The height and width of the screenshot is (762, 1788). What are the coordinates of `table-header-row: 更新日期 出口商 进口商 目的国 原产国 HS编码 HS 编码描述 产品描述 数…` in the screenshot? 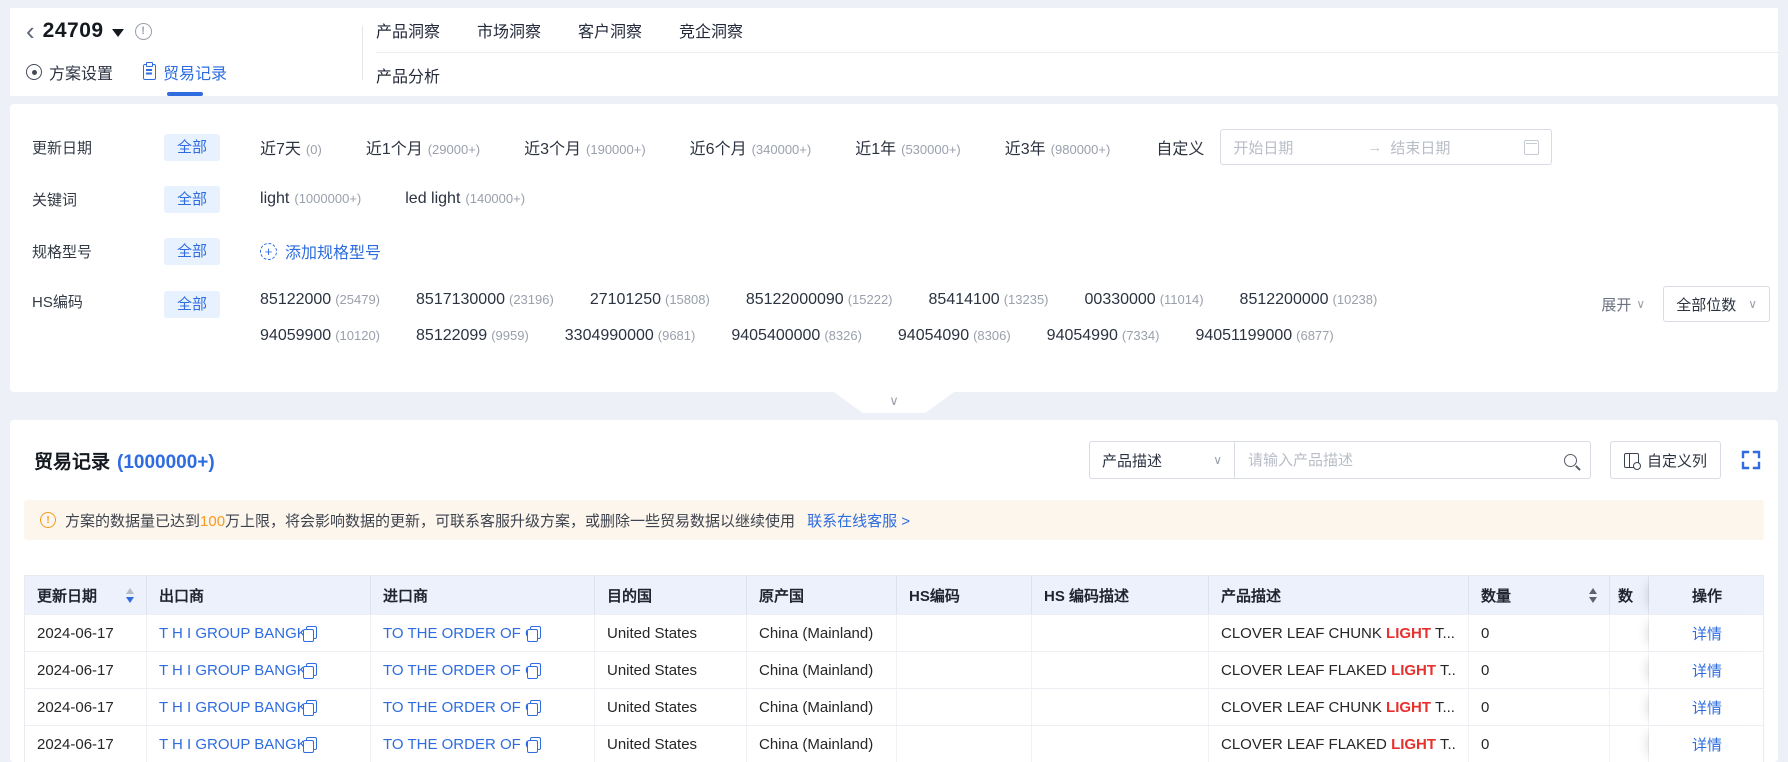 It's located at (894, 595).